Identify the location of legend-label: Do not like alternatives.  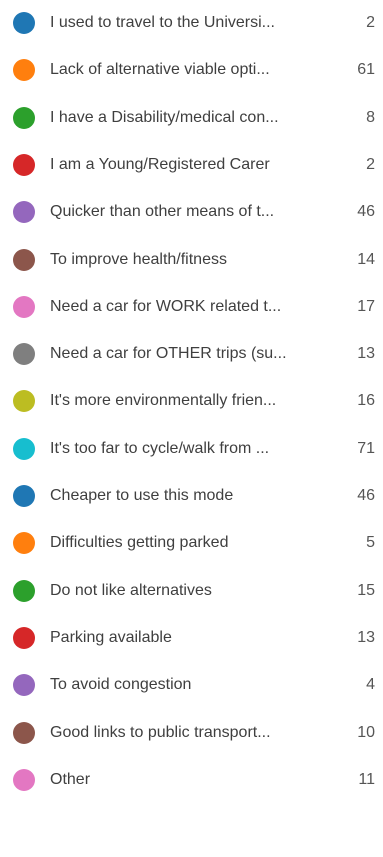
(131, 590).